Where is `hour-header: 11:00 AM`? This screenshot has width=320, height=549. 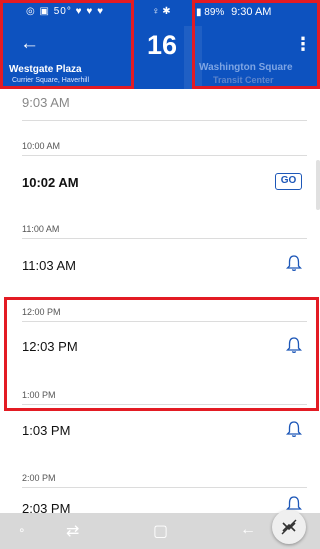
hour-header: 11:00 AM is located at coordinates (41, 229).